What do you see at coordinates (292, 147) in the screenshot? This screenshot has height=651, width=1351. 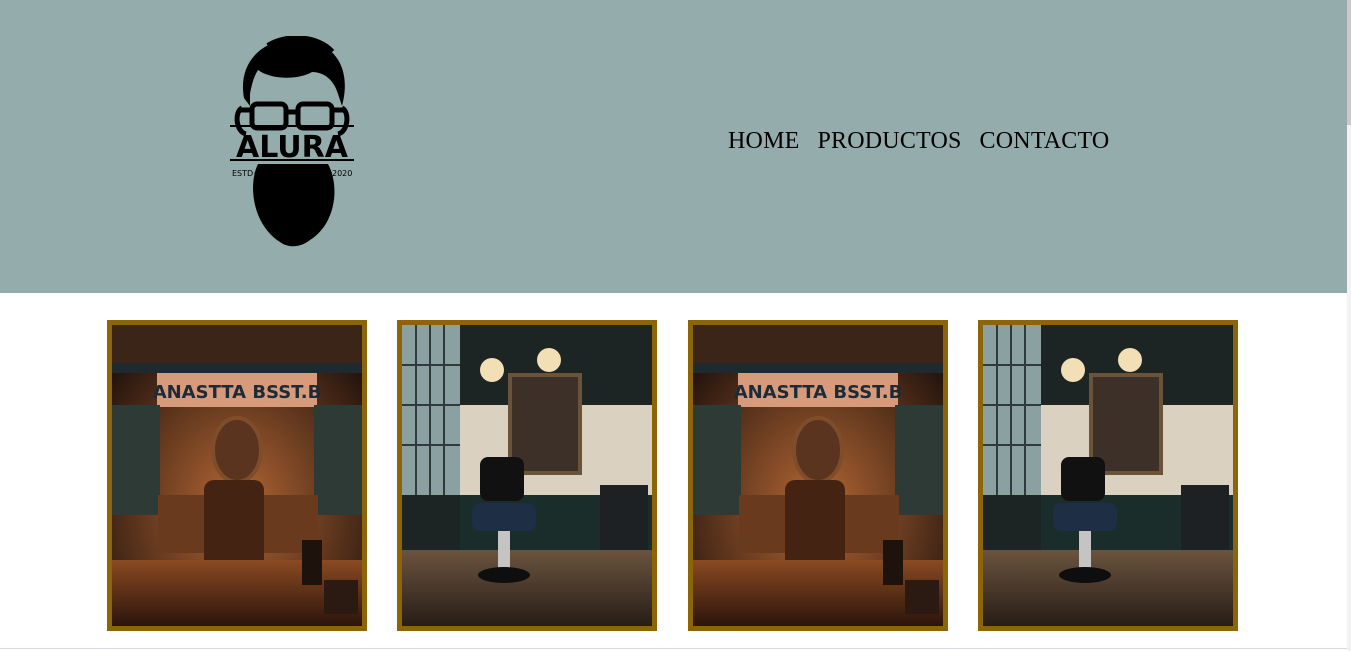 I see `logo-text: ALURA` at bounding box center [292, 147].